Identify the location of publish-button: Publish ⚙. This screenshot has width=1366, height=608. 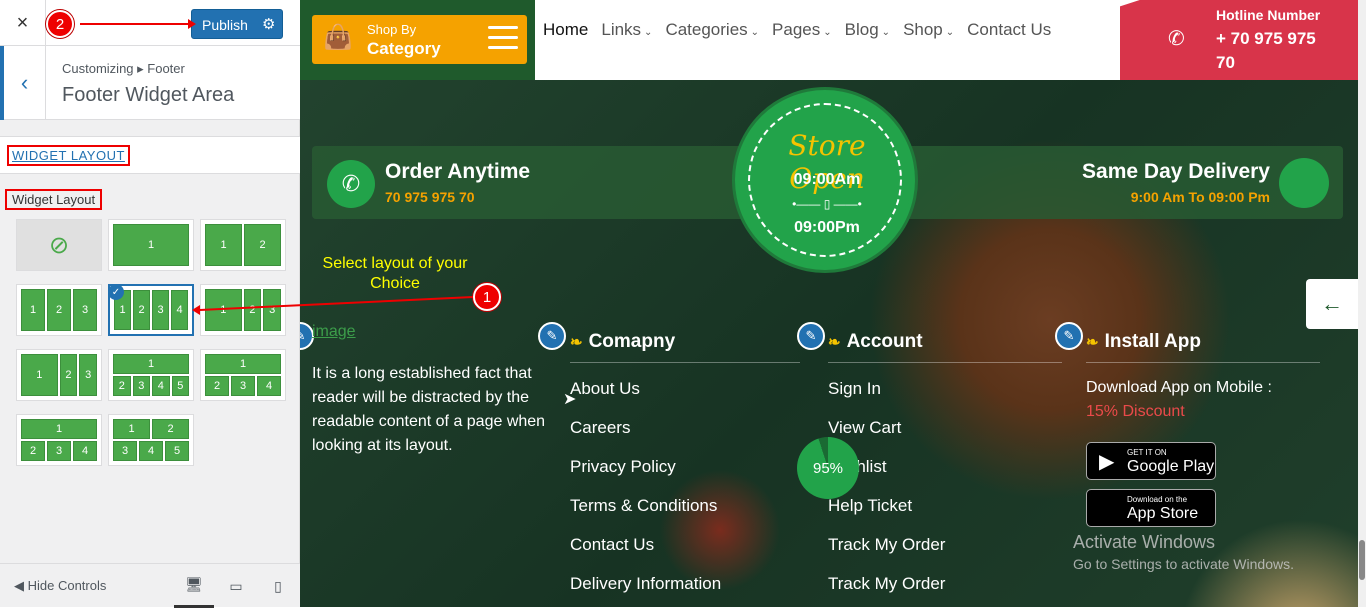
(237, 24).